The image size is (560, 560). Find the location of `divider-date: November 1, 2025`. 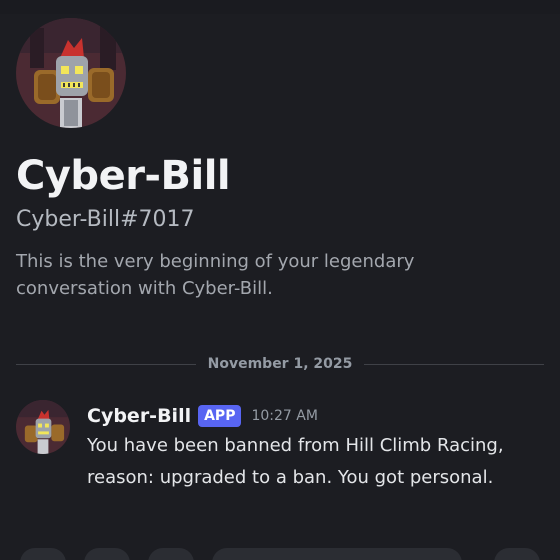

divider-date: November 1, 2025 is located at coordinates (280, 364).